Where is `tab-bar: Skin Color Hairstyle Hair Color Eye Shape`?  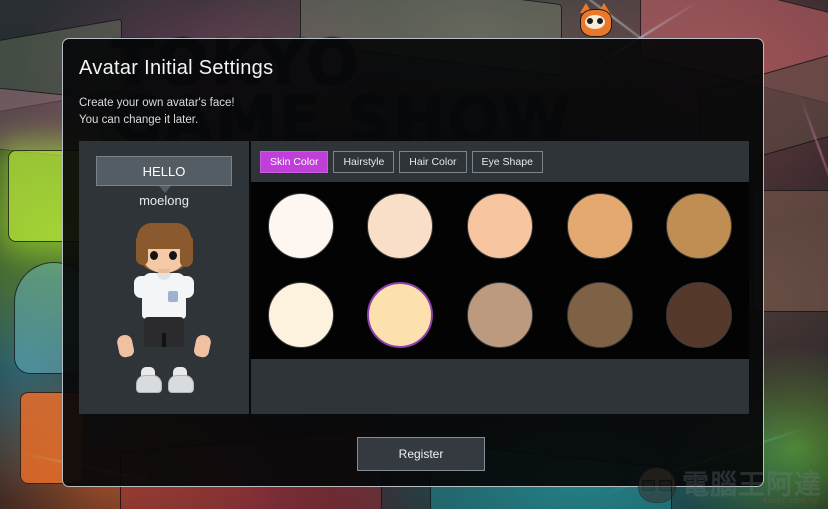 tab-bar: Skin Color Hairstyle Hair Color Eye Shape is located at coordinates (500, 161).